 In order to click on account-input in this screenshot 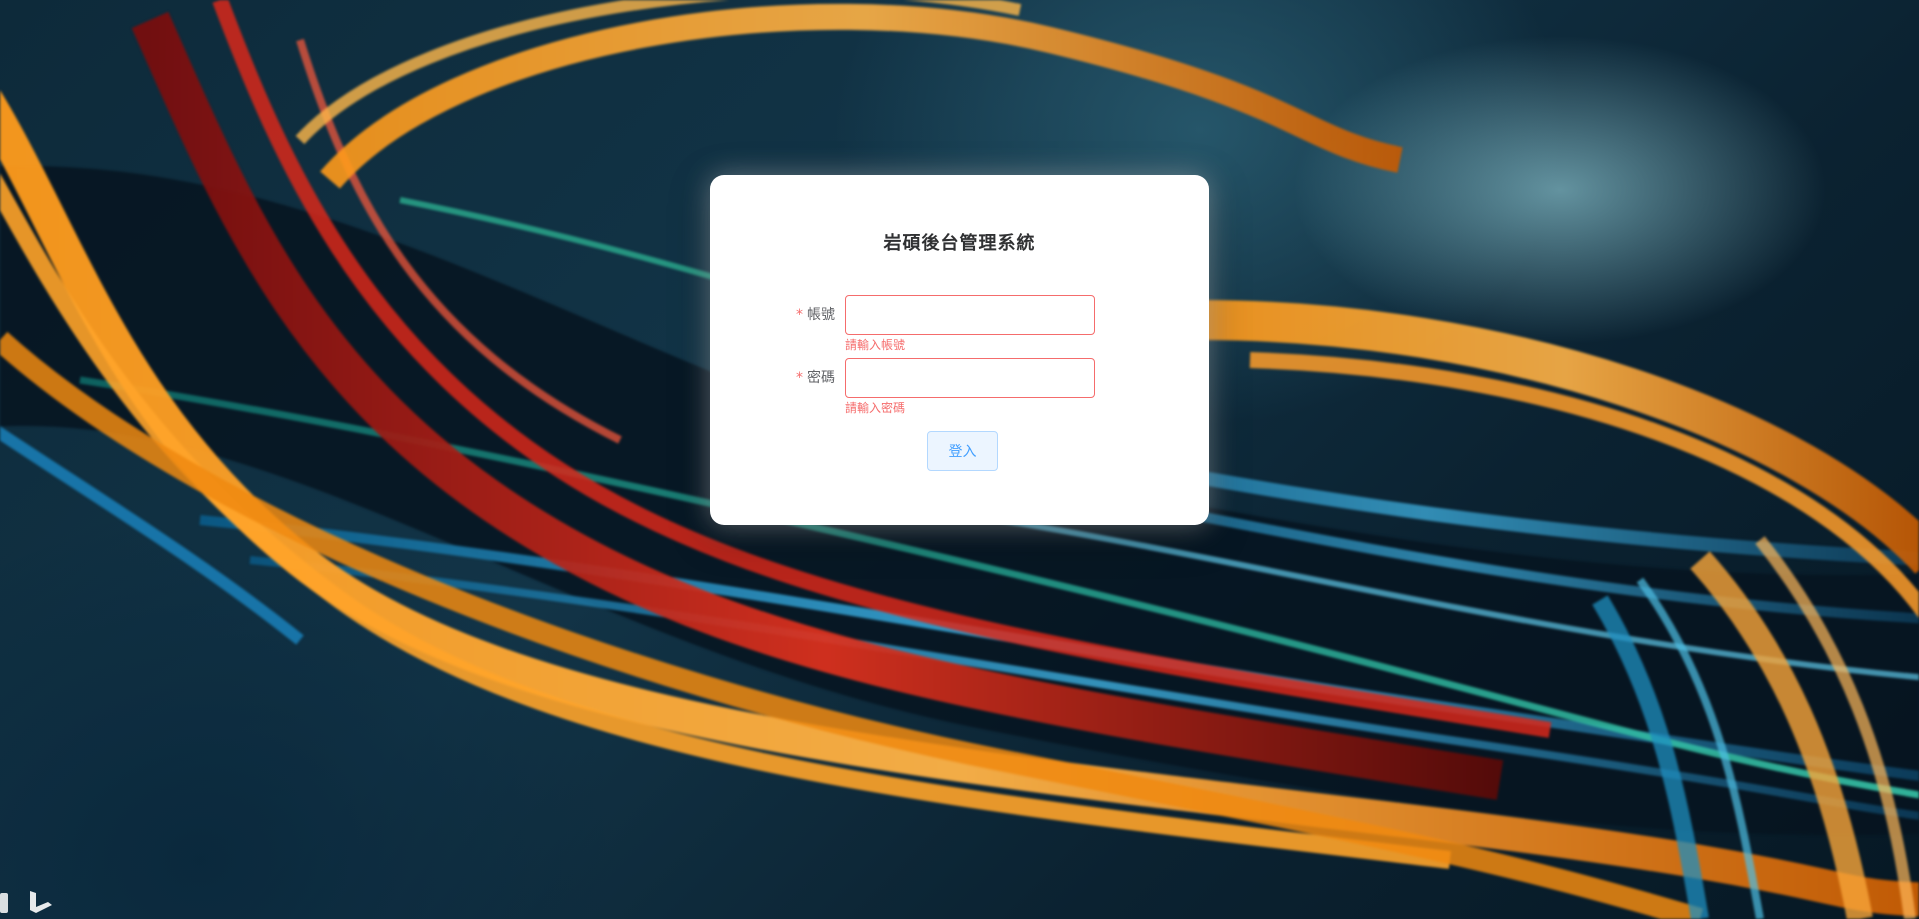, I will do `click(970, 315)`.